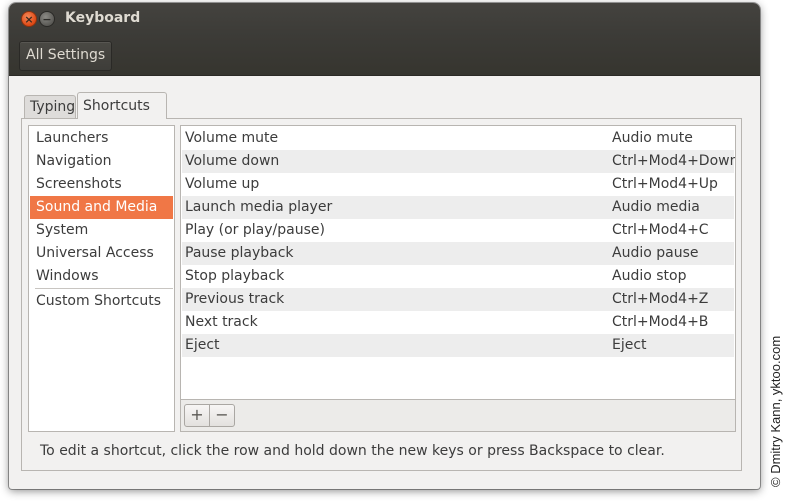 Image resolution: width=790 pixels, height=501 pixels. What do you see at coordinates (458, 345) in the screenshot?
I see `shortcut-row: Eject Eject` at bounding box center [458, 345].